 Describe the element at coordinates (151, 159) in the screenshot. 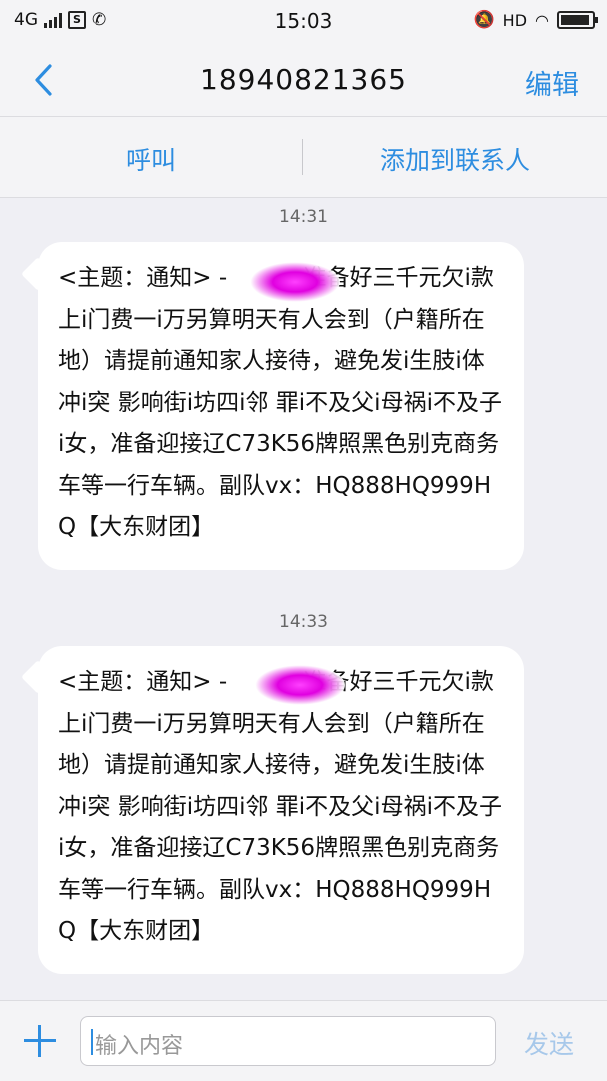

I see `call-button: 呼叫` at that location.